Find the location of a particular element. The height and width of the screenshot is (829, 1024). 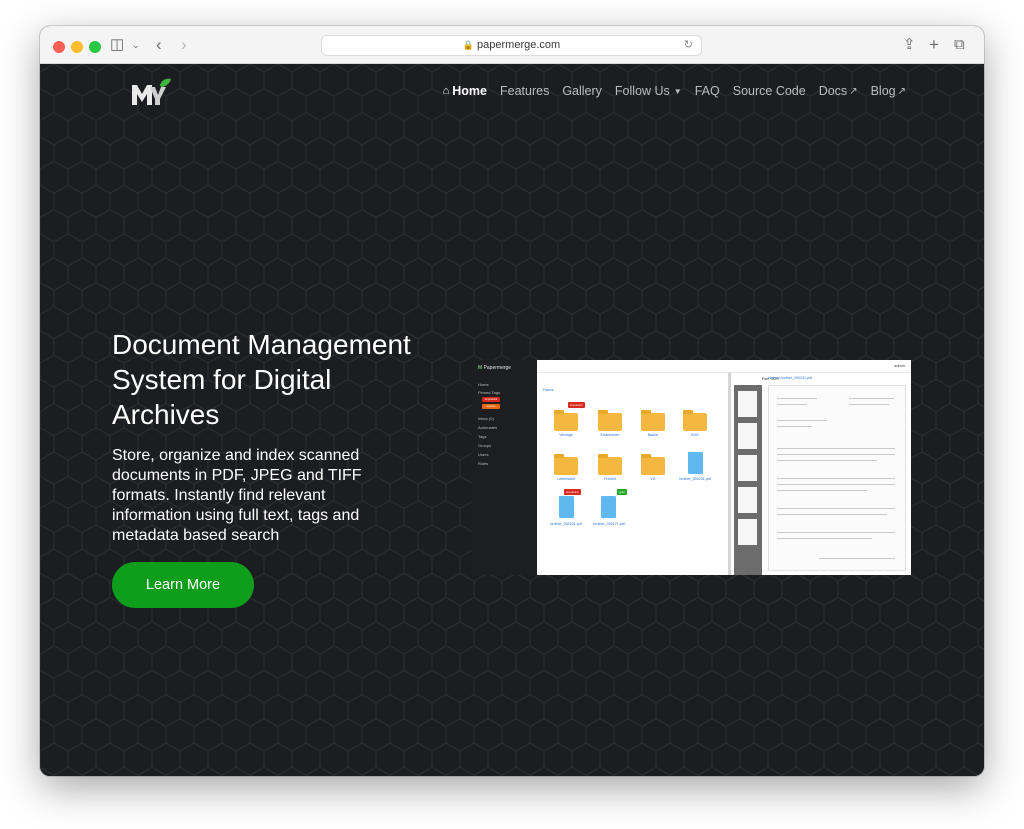

nav-gallery: Gallery is located at coordinates (582, 91).